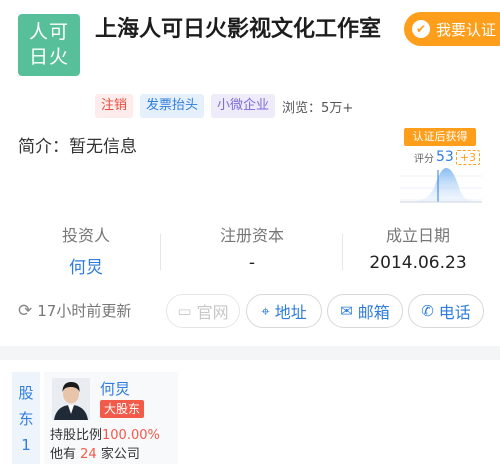  I want to click on major-shareholder-badge: 大股东, so click(122, 409).